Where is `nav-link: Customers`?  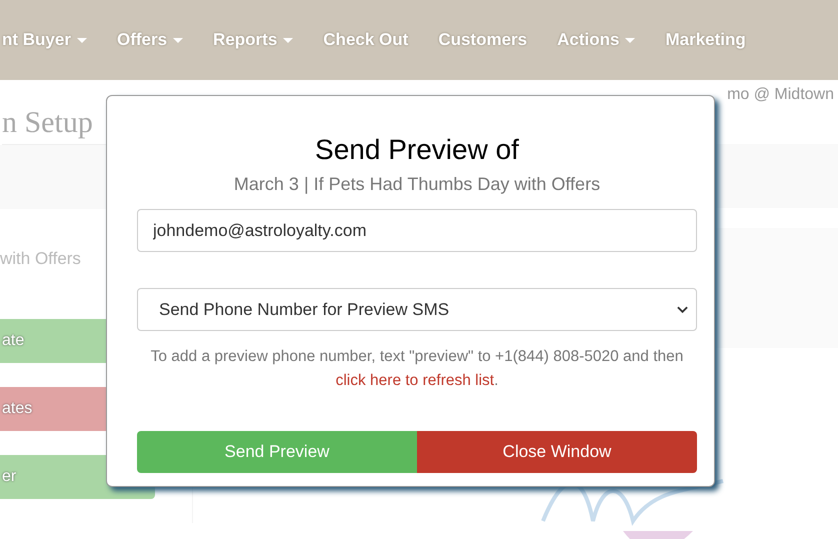 nav-link: Customers is located at coordinates (483, 40).